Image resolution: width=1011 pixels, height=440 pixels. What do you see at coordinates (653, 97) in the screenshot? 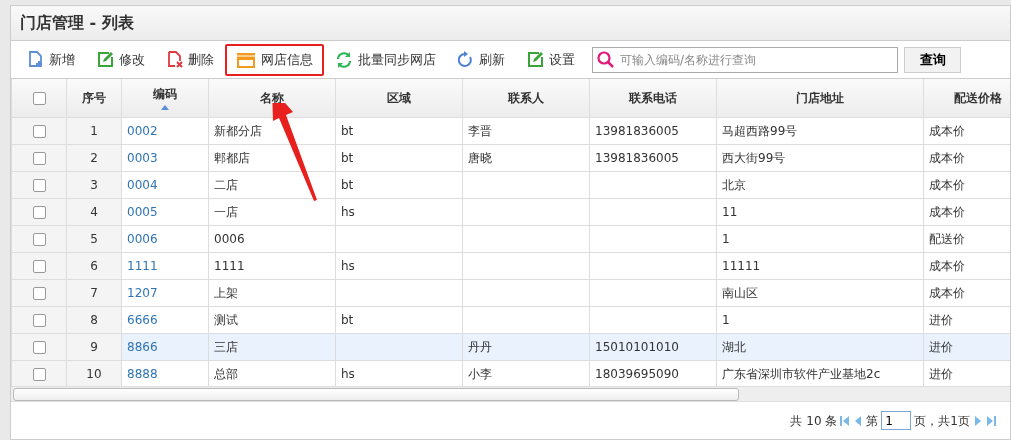
I see `column-header: 联系电话` at bounding box center [653, 97].